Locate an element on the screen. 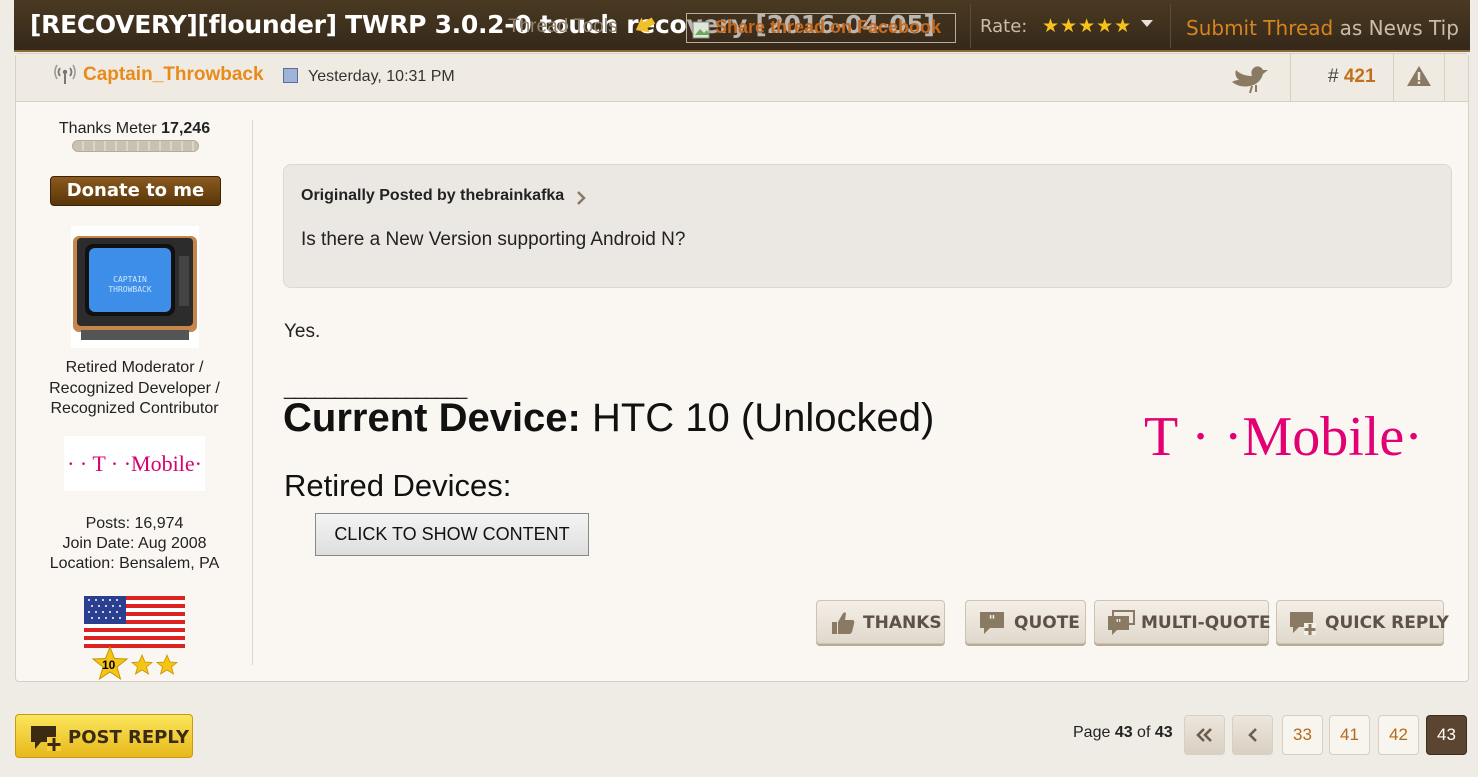 This screenshot has width=1478, height=777. user-location: Location: Bensalem, PA is located at coordinates (134, 563).